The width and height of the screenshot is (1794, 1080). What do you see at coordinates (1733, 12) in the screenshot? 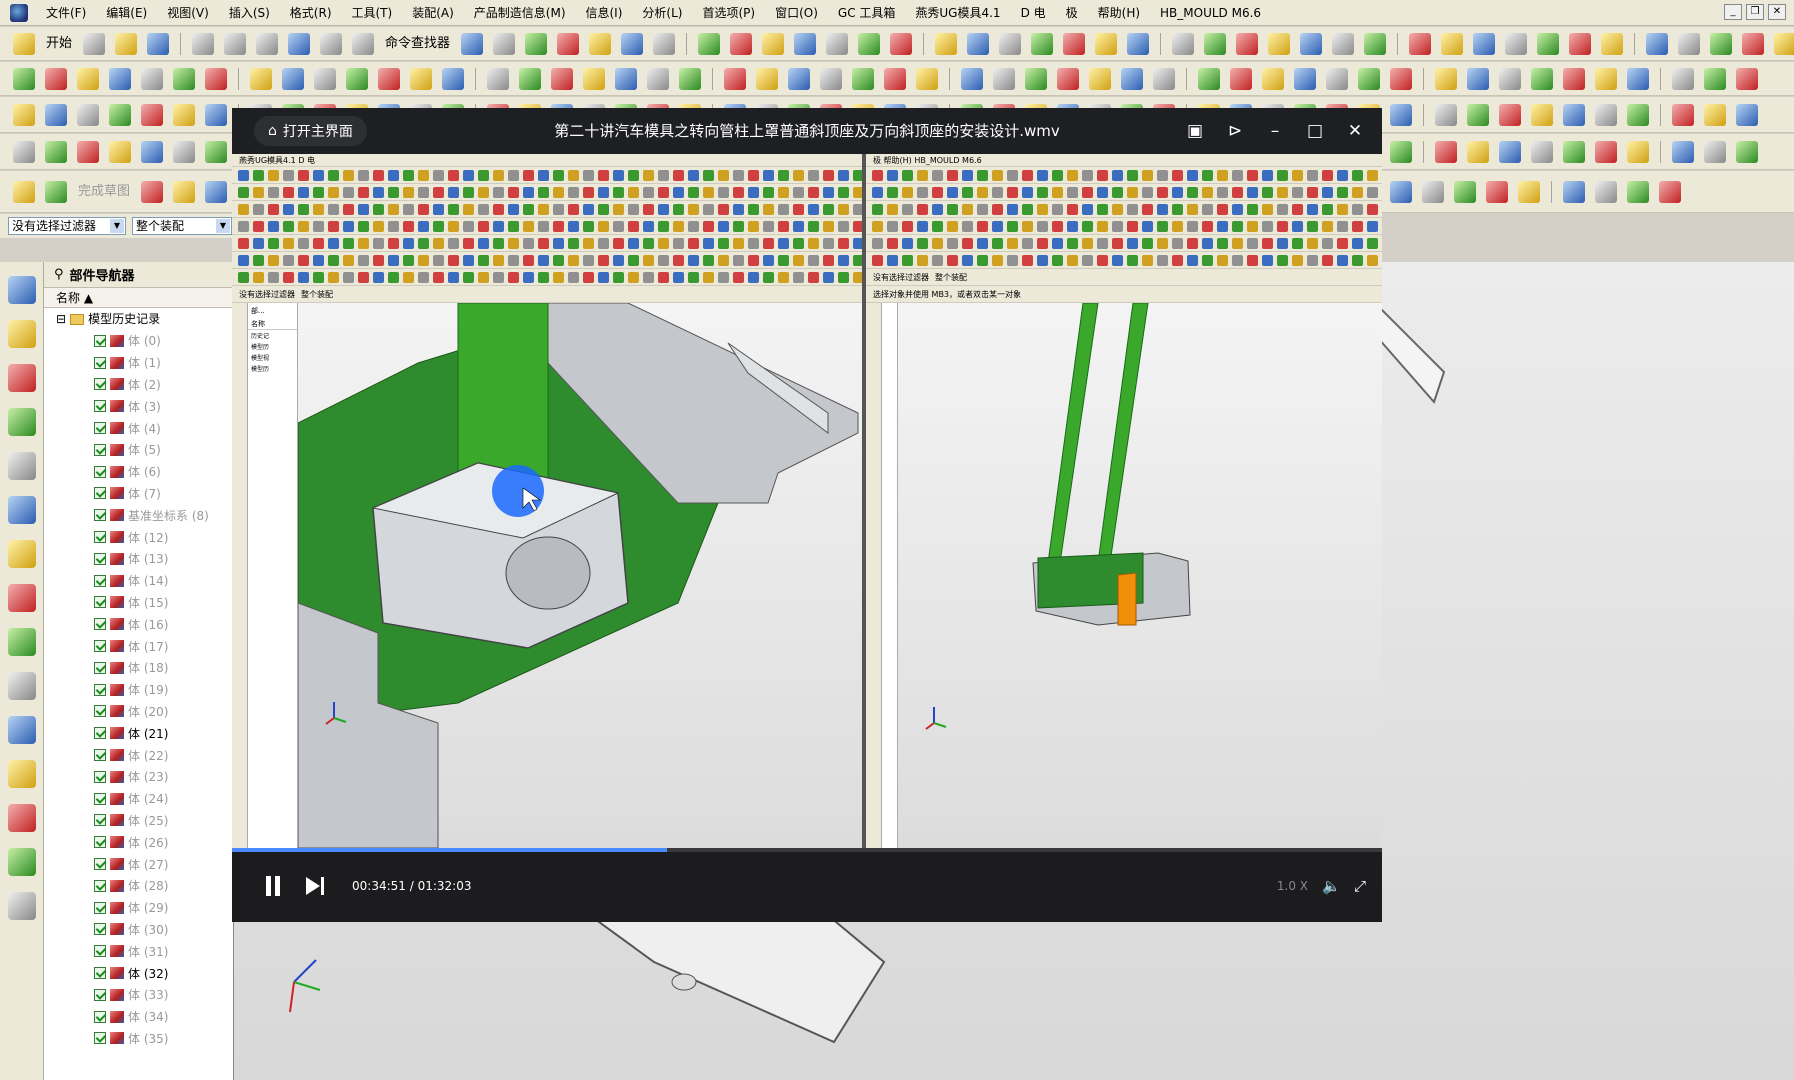
I see `minimize-window-button: _` at bounding box center [1733, 12].